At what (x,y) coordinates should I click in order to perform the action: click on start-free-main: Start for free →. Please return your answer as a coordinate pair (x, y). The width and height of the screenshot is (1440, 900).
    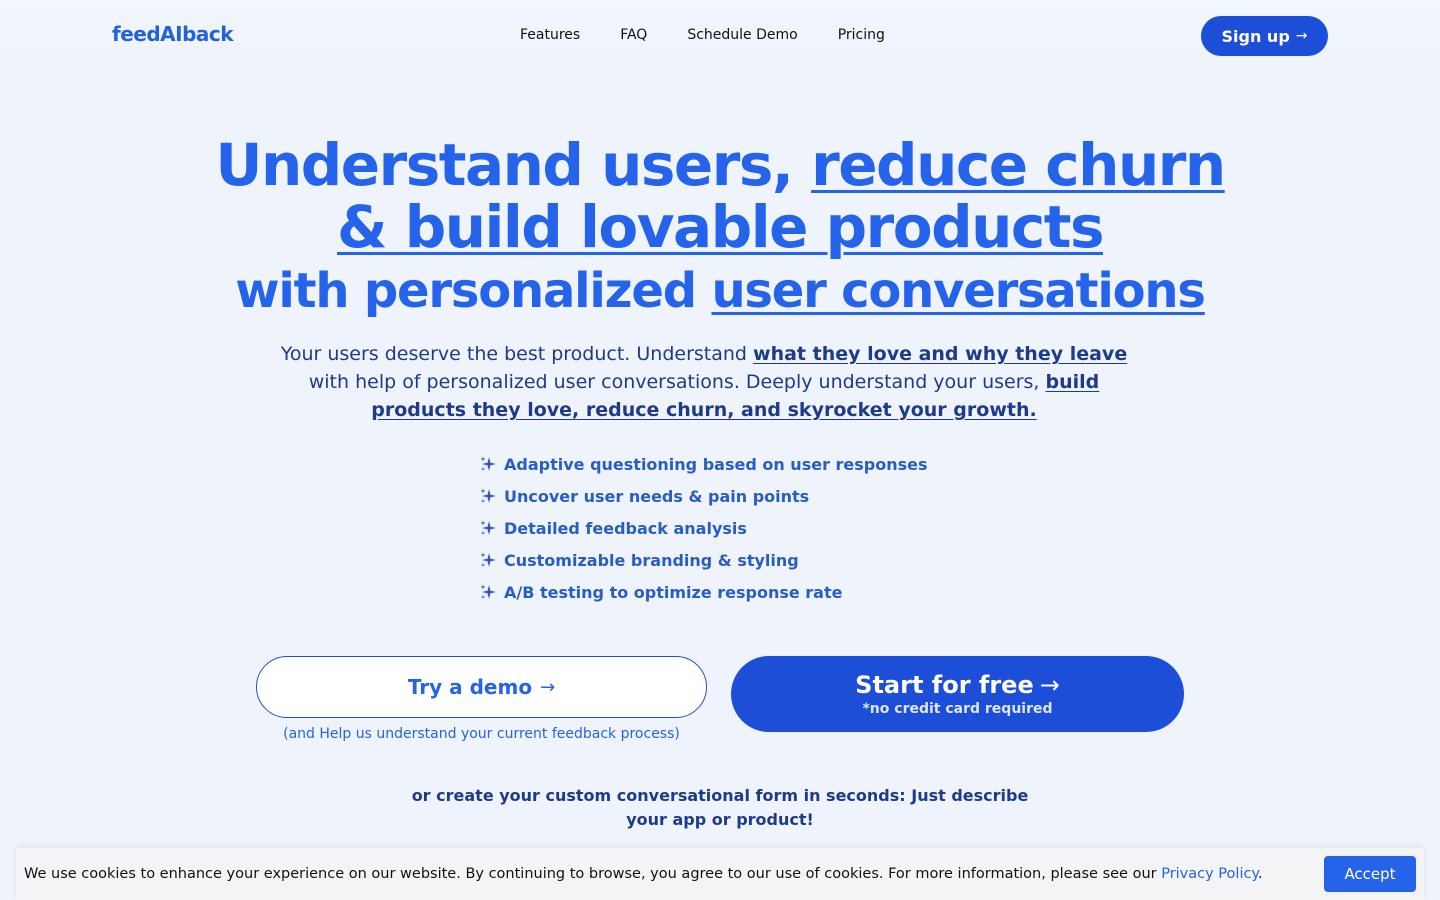
    Looking at the image, I should click on (957, 685).